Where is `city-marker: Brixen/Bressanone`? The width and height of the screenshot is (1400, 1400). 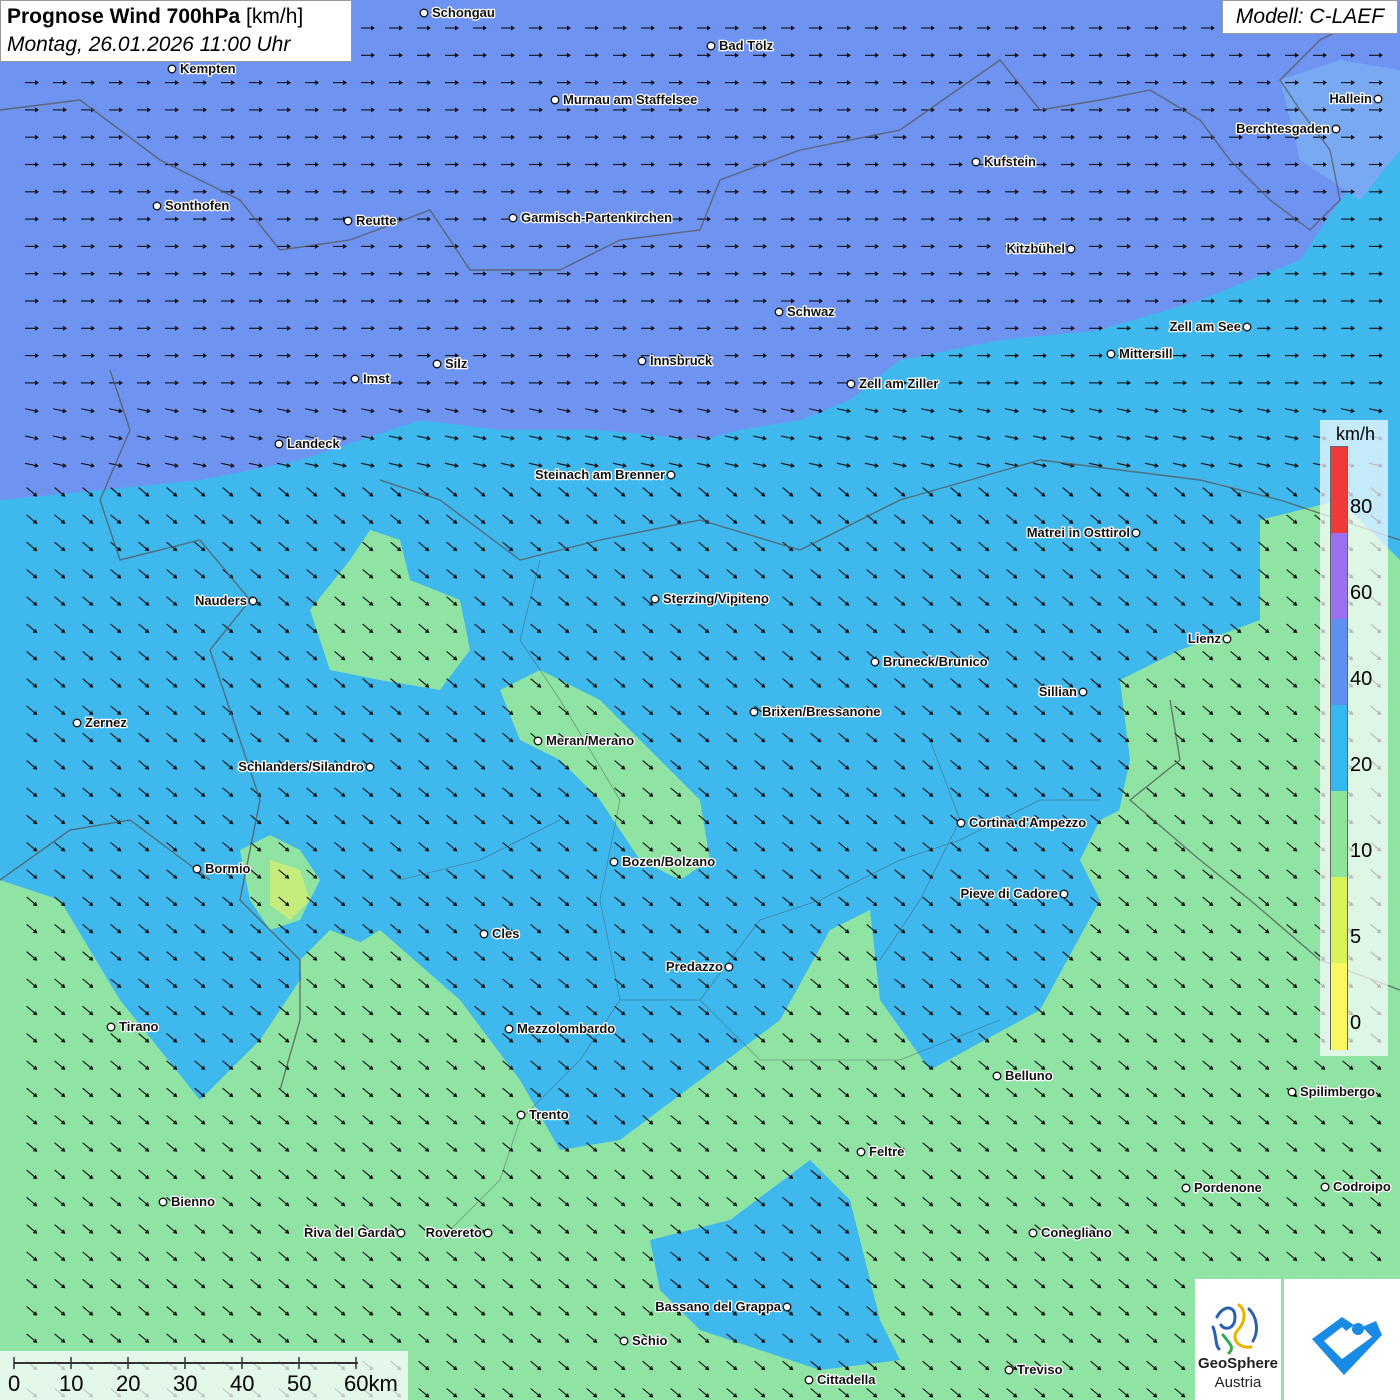 city-marker: Brixen/Bressanone is located at coordinates (815, 711).